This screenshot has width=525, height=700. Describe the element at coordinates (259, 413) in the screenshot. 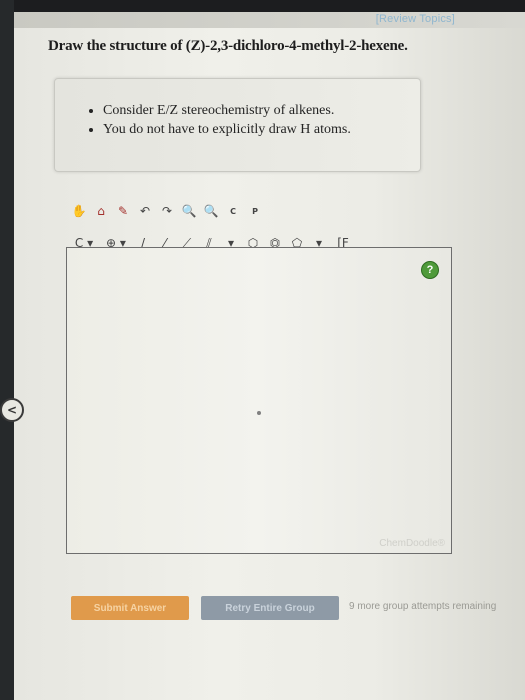

I see `canvas-center-dot` at that location.